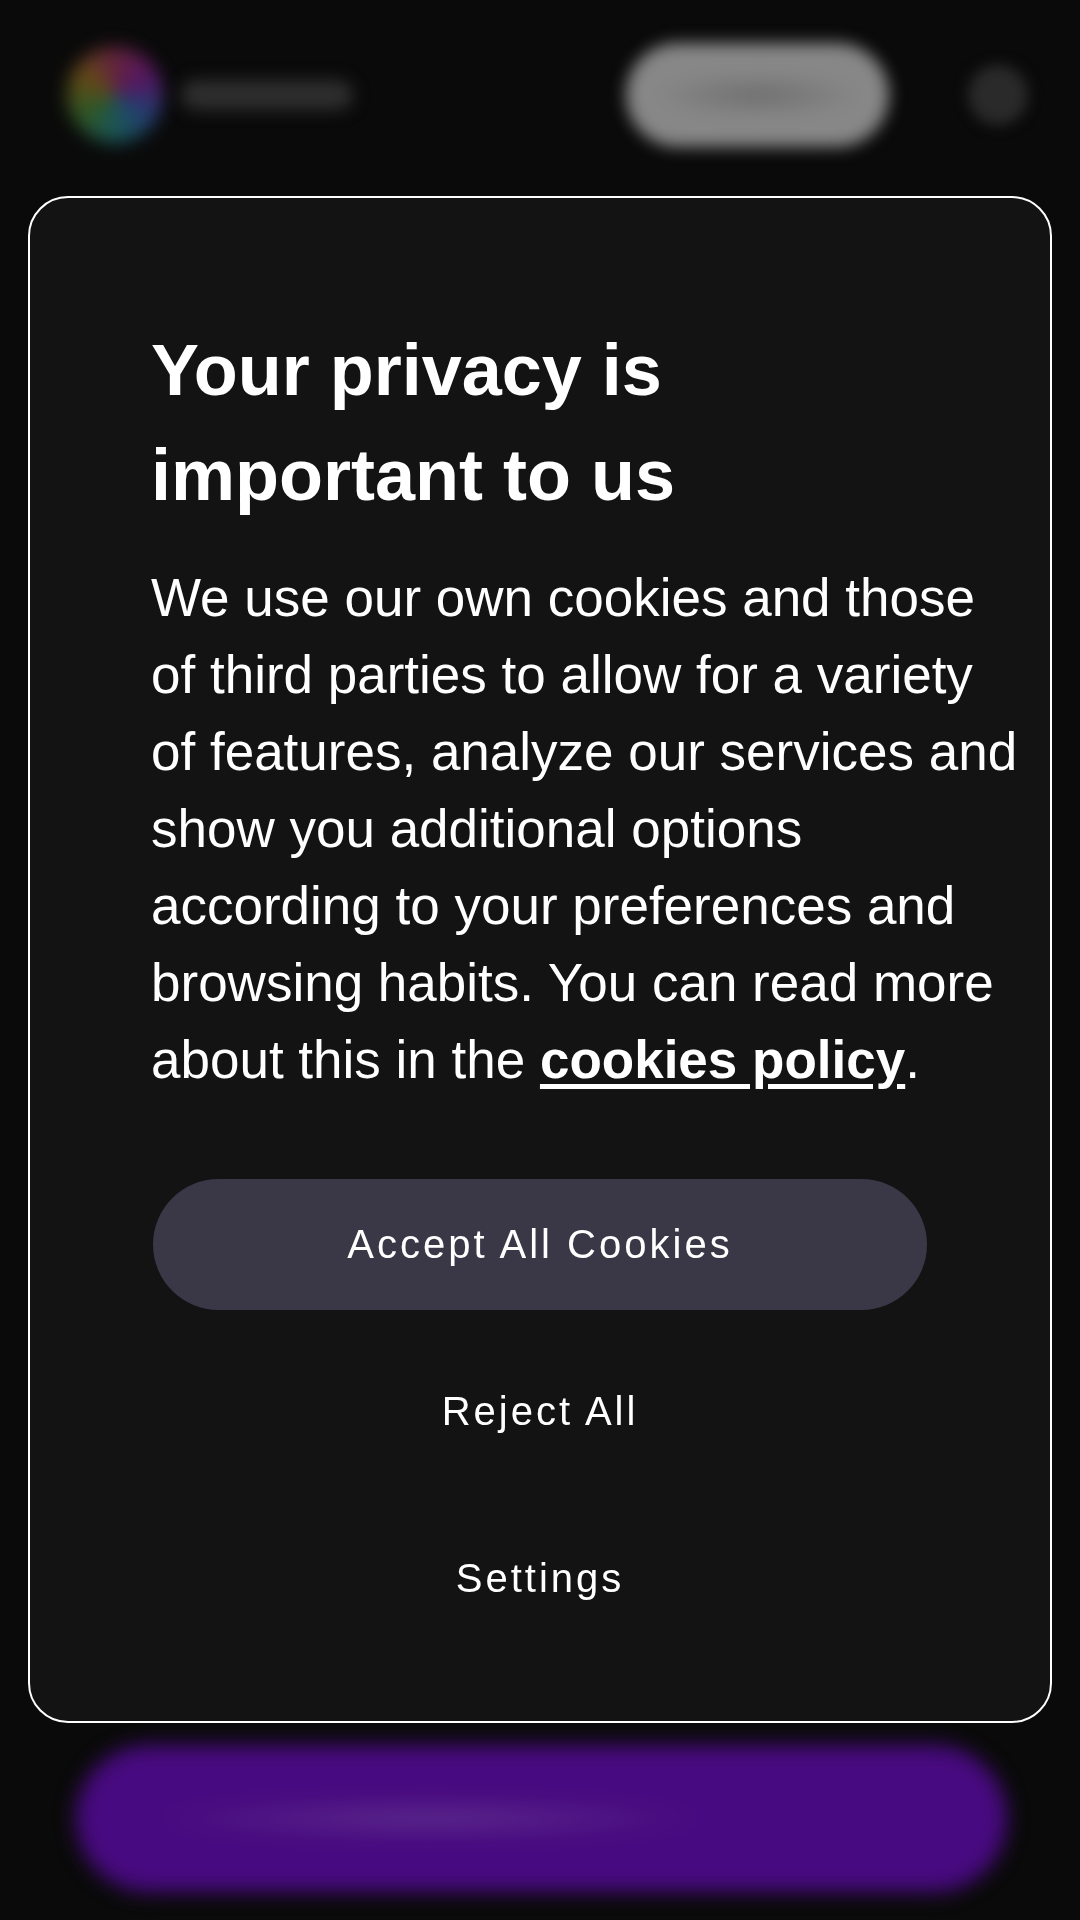  I want to click on cookies-policy-link: cookies policy, so click(722, 1059).